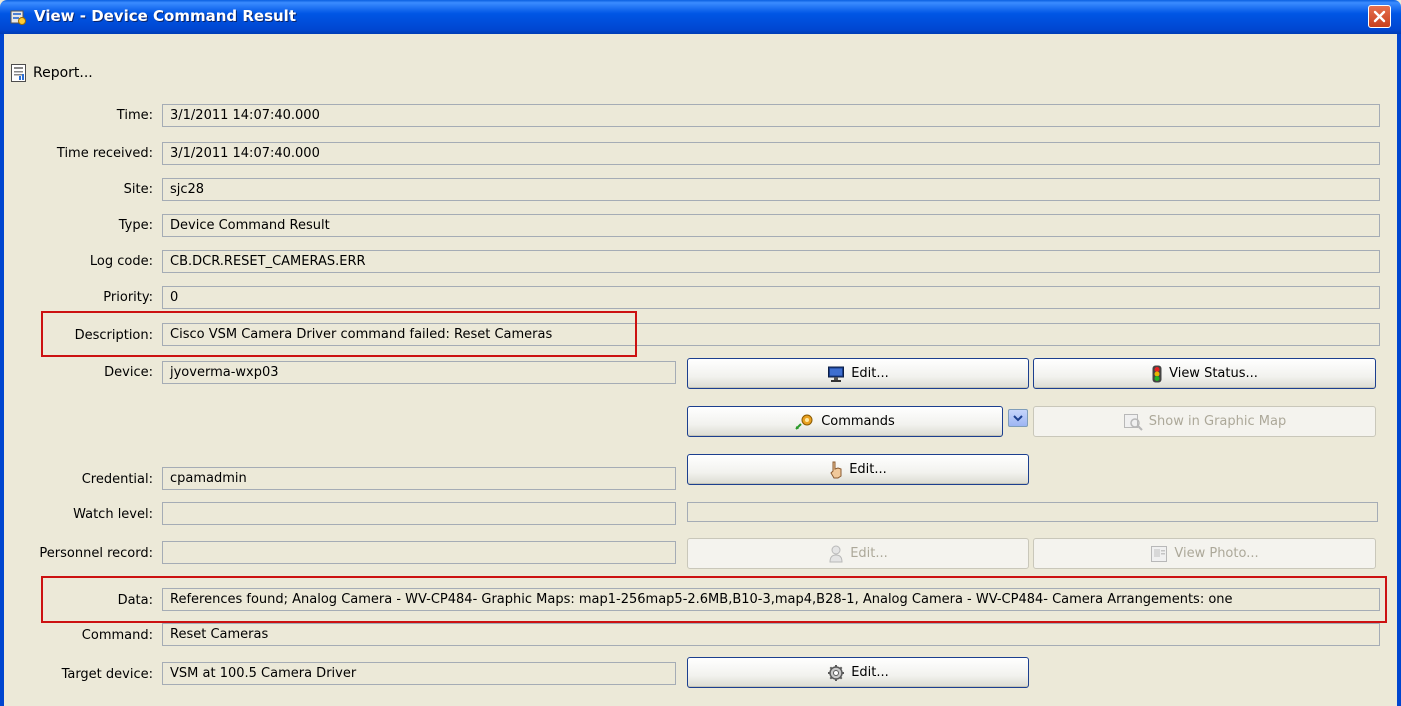 The image size is (1401, 706). I want to click on window-border-left, so click(2, 370).